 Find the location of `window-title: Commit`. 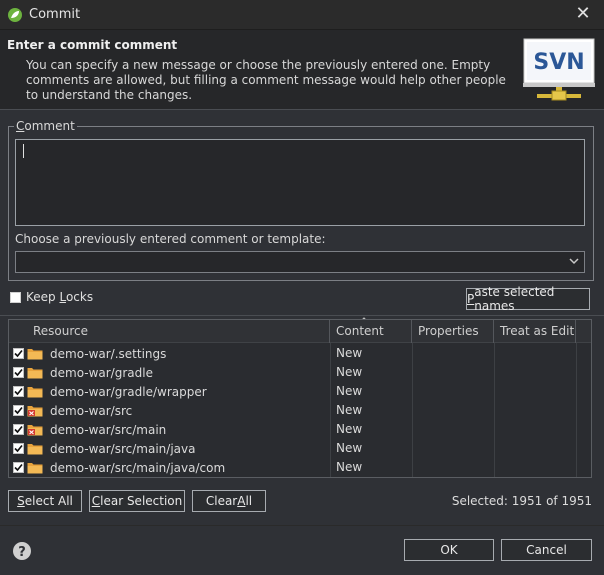

window-title: Commit is located at coordinates (55, 14).